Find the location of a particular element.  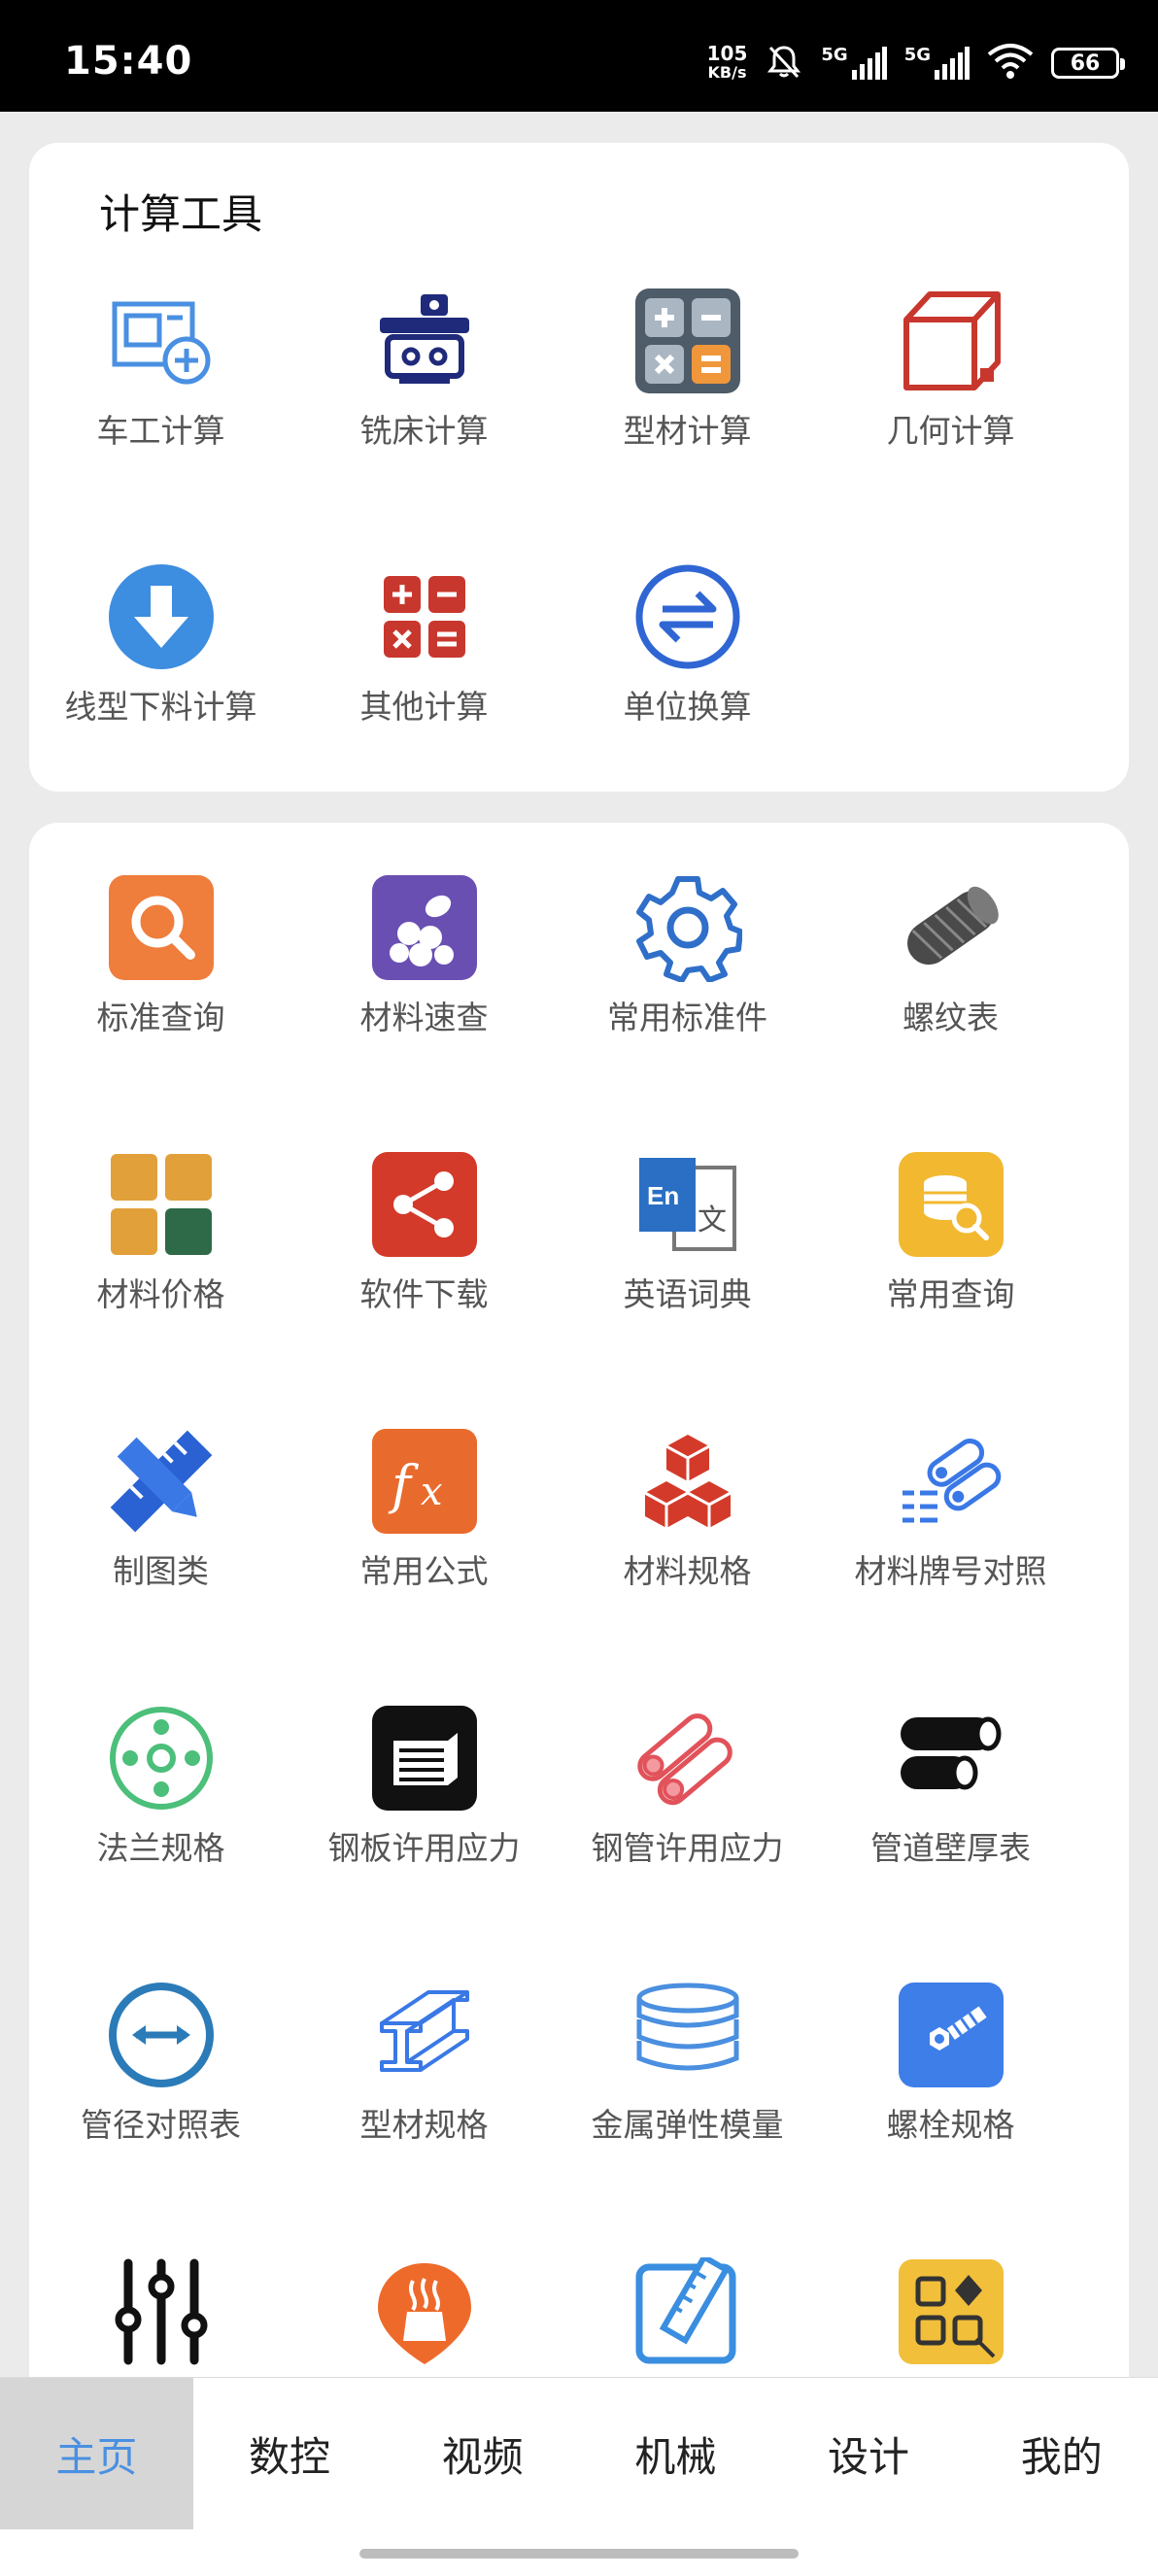

download-arrow-icon is located at coordinates (161, 616).